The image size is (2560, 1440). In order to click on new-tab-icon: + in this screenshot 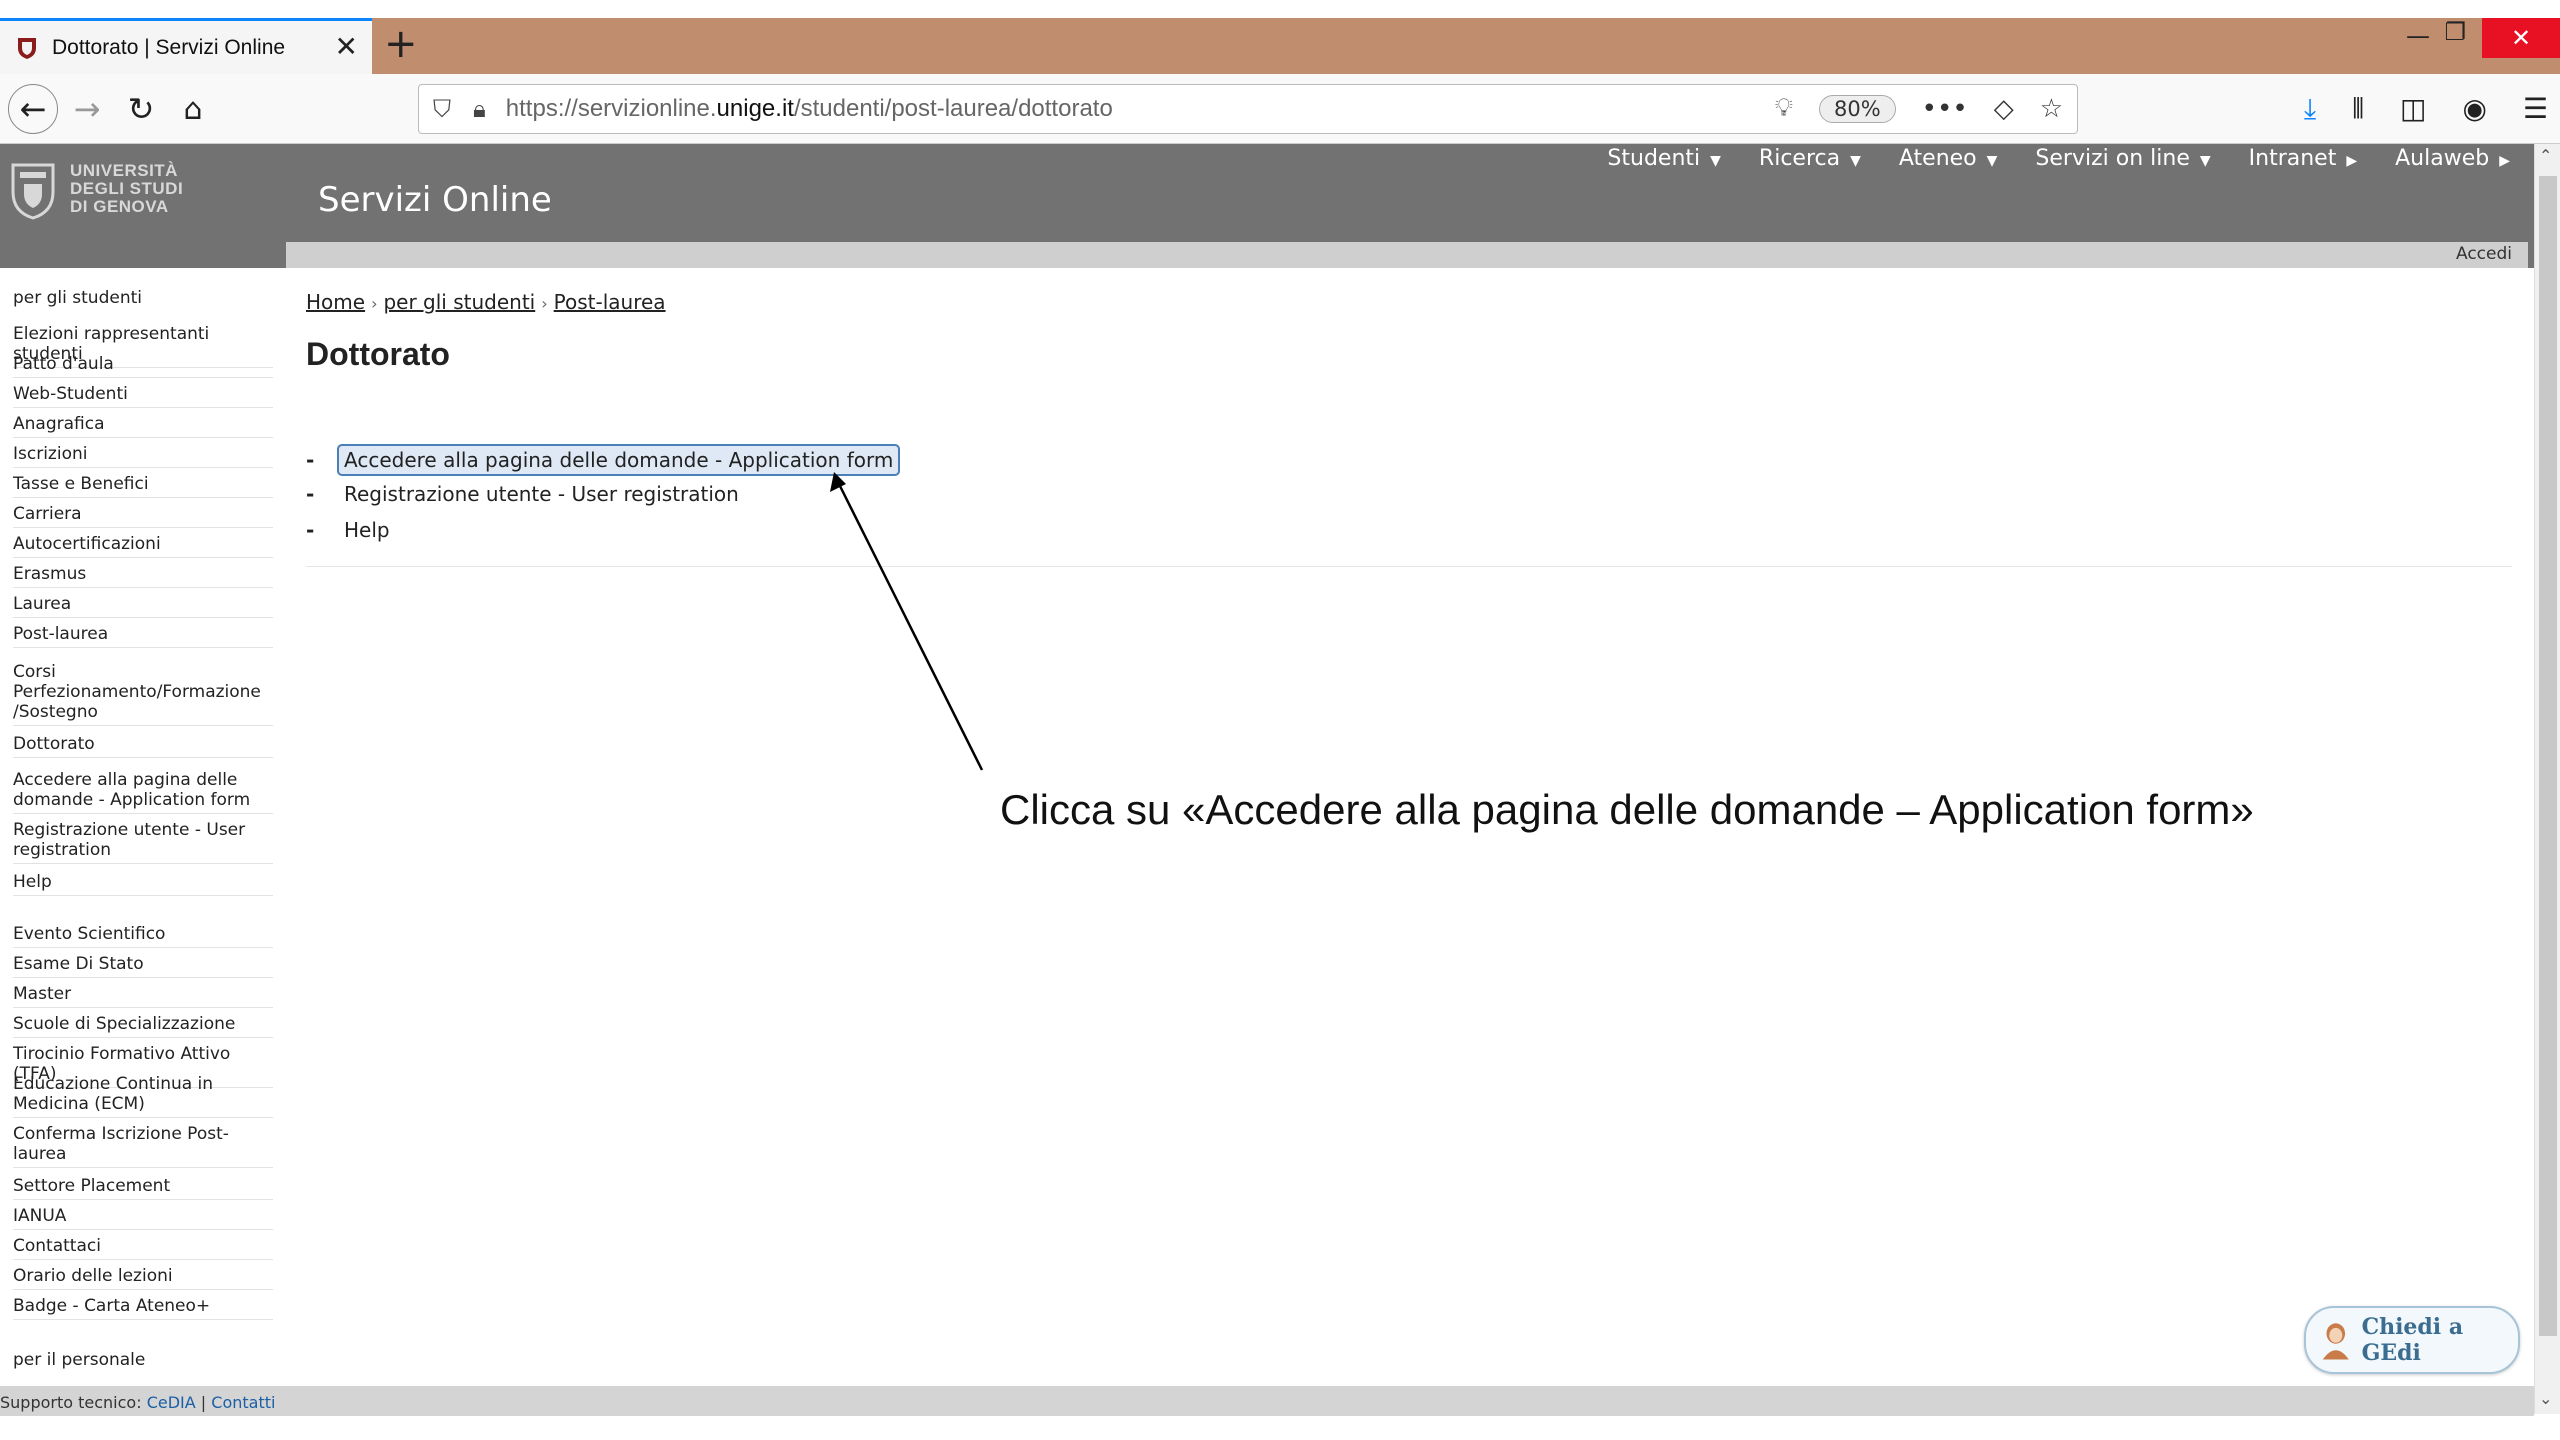, I will do `click(401, 44)`.